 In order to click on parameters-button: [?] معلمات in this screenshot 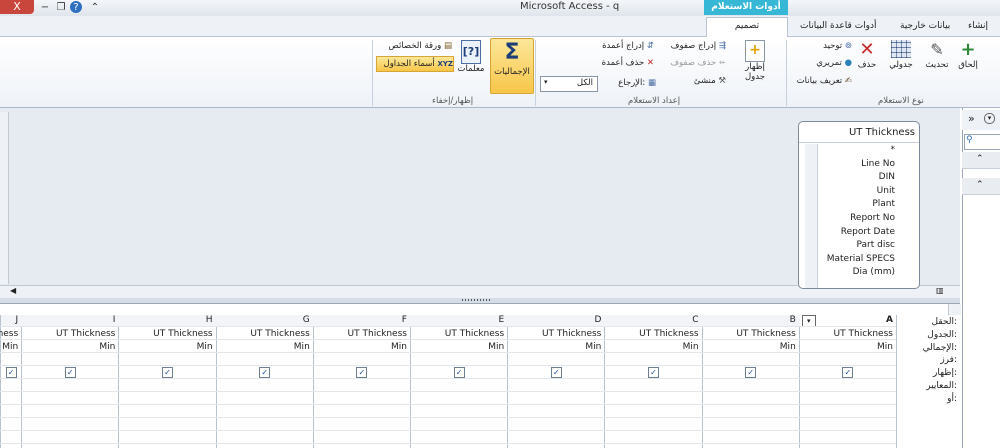, I will do `click(471, 57)`.